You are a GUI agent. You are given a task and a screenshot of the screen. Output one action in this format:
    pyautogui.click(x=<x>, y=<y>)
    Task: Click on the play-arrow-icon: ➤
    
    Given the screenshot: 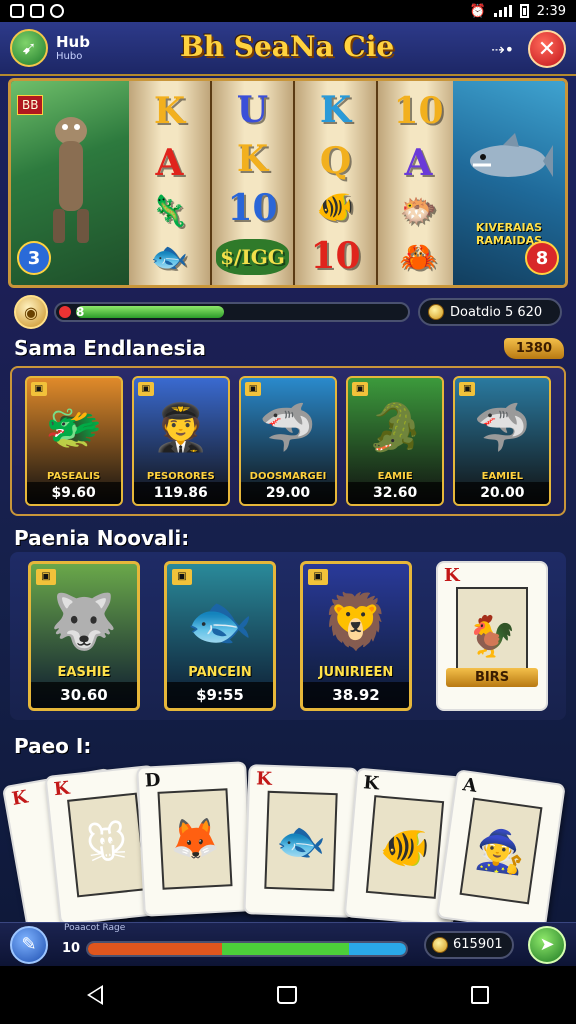 What is the action you would take?
    pyautogui.click(x=547, y=944)
    